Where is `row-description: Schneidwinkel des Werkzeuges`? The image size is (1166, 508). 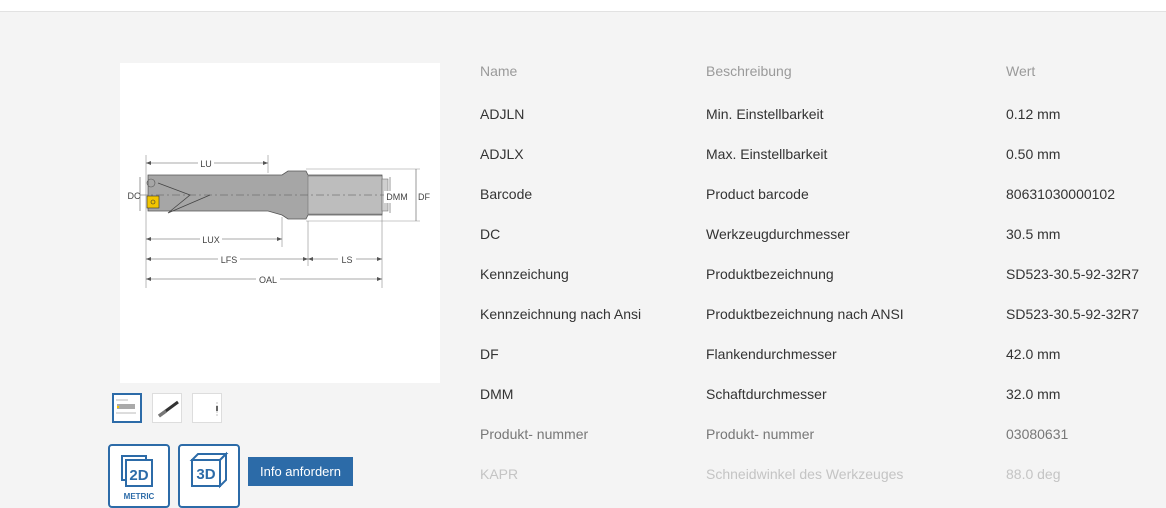
row-description: Schneidwinkel des Werkzeuges is located at coordinates (805, 474).